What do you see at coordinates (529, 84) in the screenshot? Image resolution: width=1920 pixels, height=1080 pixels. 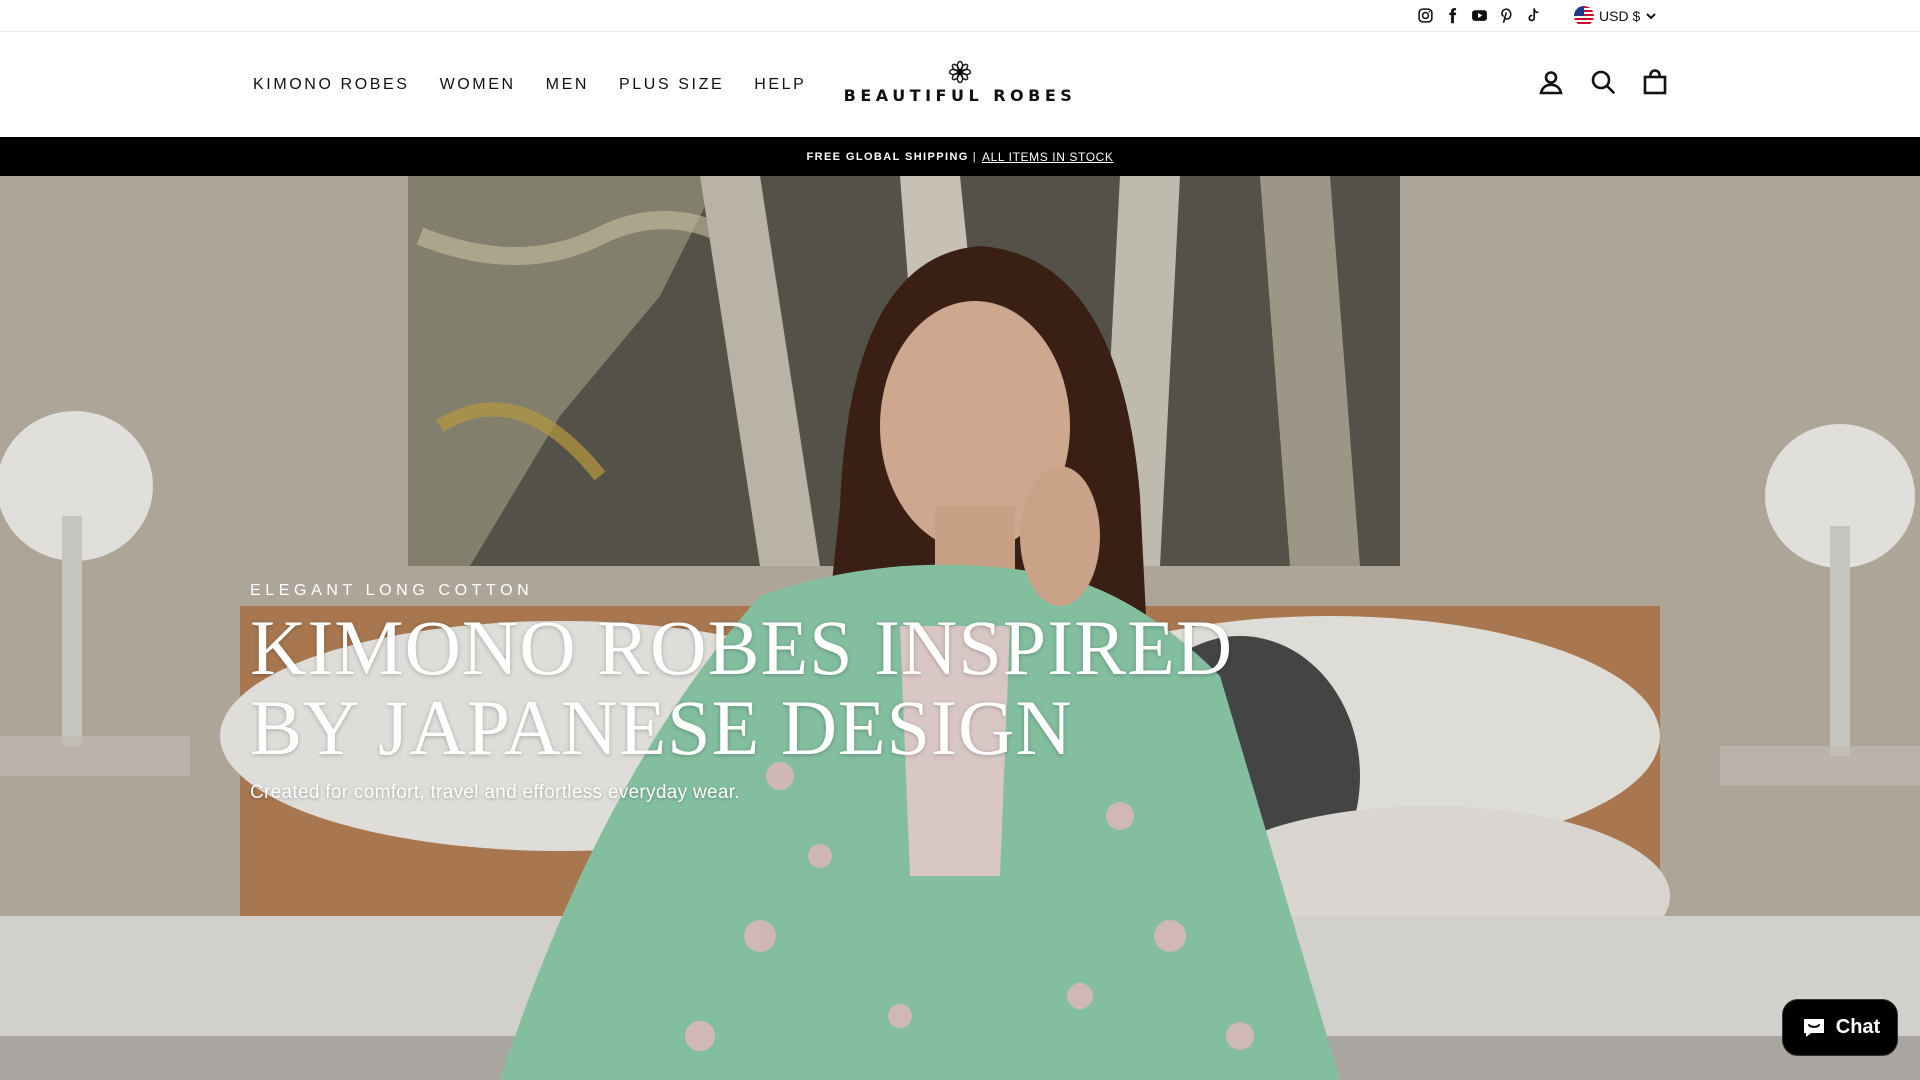 I see `main-nav: KIMONO ROBES WOMEN MEN PLUS SIZE HELP` at bounding box center [529, 84].